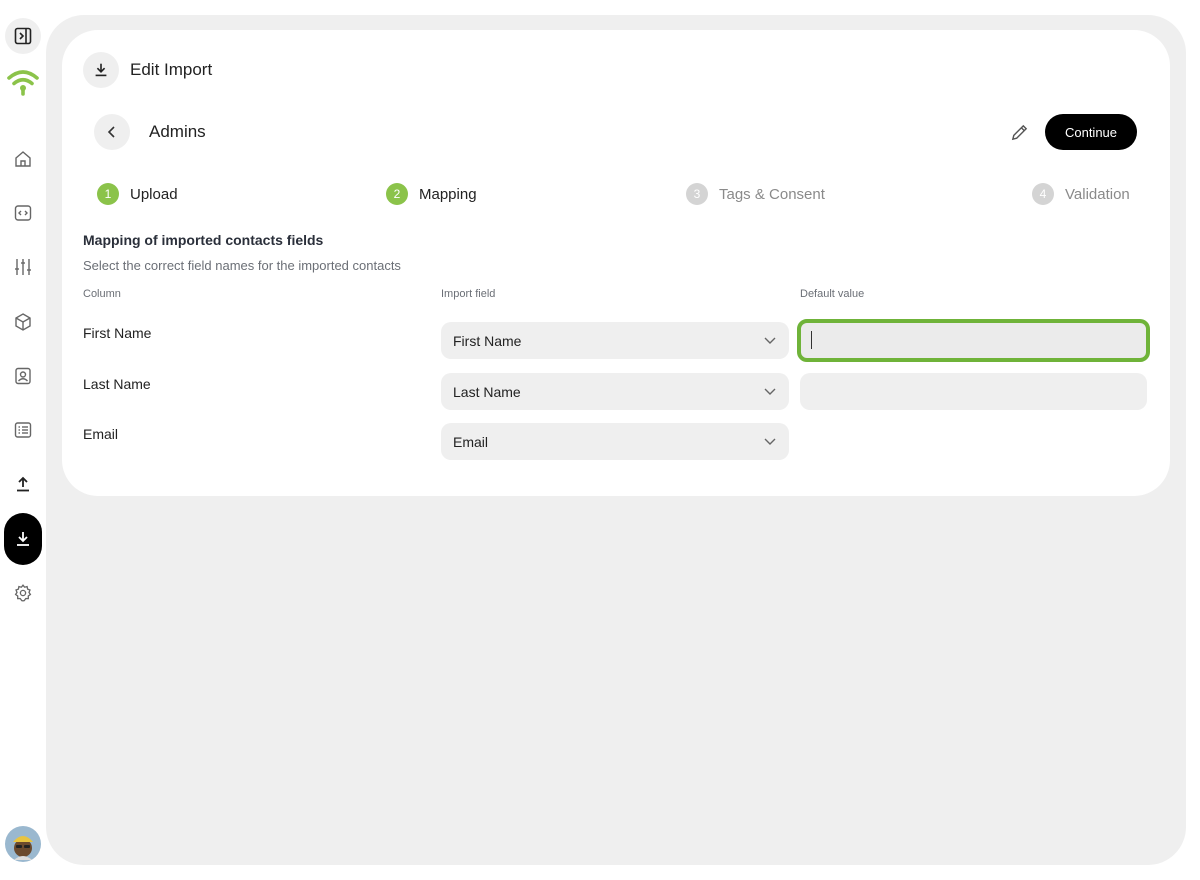 Image resolution: width=1200 pixels, height=880 pixels. Describe the element at coordinates (171, 69) in the screenshot. I see `page-title: Edit Import` at that location.